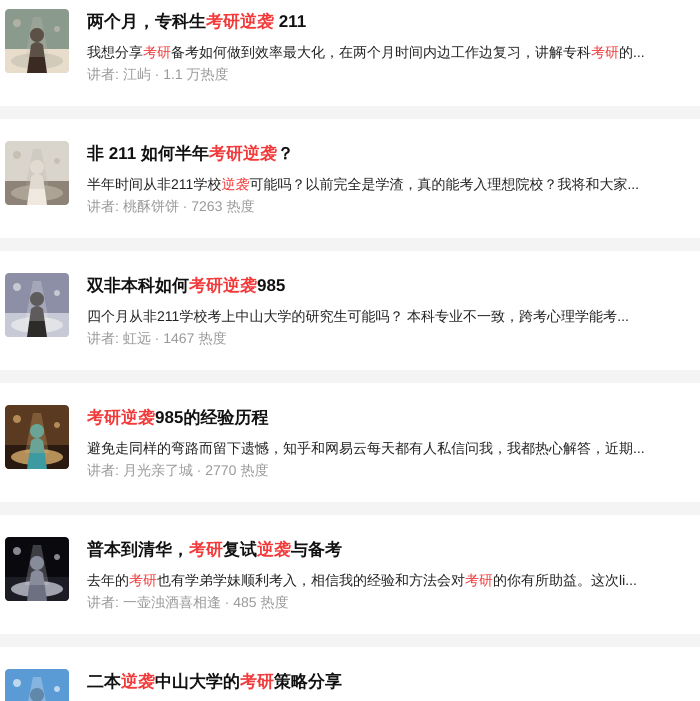  What do you see at coordinates (350, 674) in the screenshot?
I see `course-card: 二本逆袭中山大学的考研策略分享` at bounding box center [350, 674].